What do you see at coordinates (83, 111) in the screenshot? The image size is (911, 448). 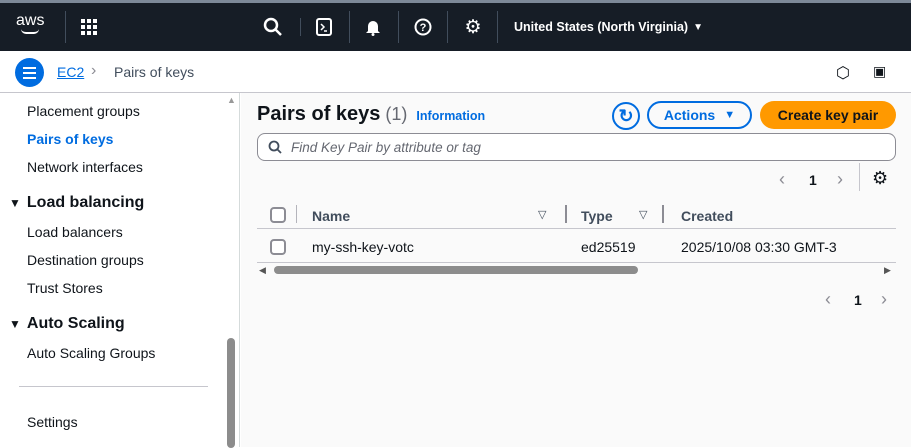 I see `sidebar-item-placement-groups: Placement groups` at bounding box center [83, 111].